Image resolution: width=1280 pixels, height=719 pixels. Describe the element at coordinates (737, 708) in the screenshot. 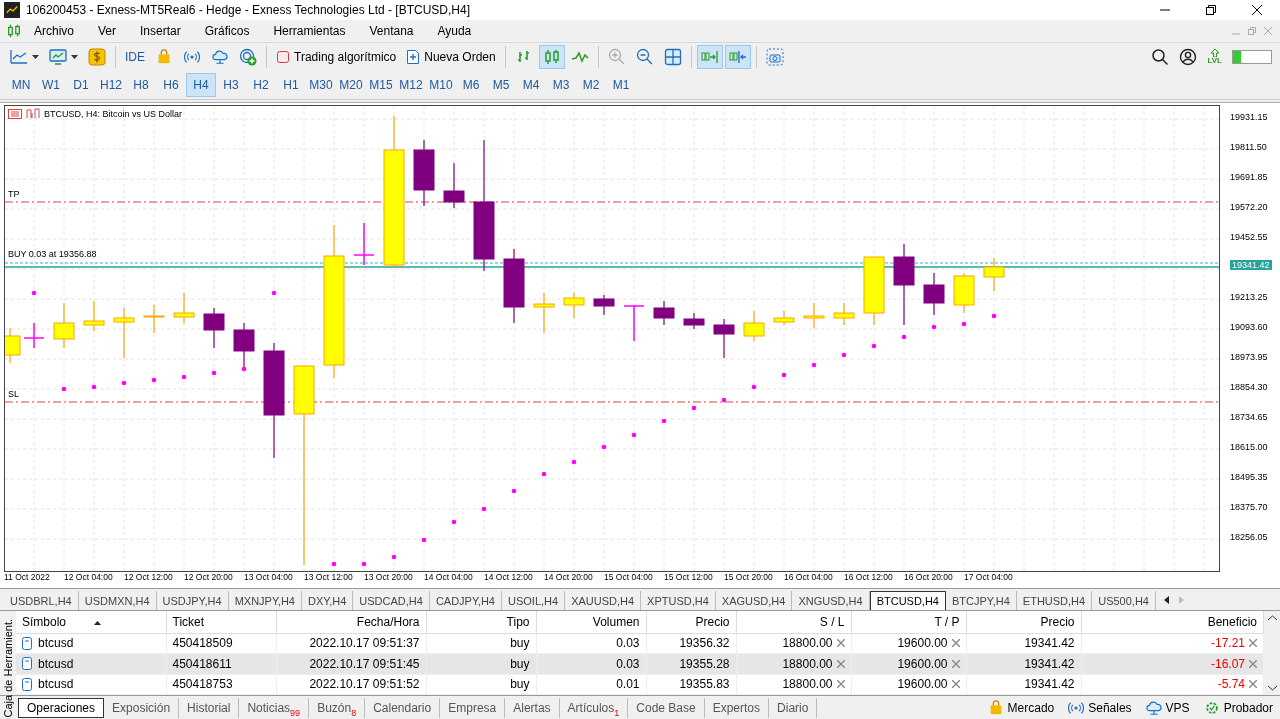

I see `toolbox-tab: Expertos` at that location.